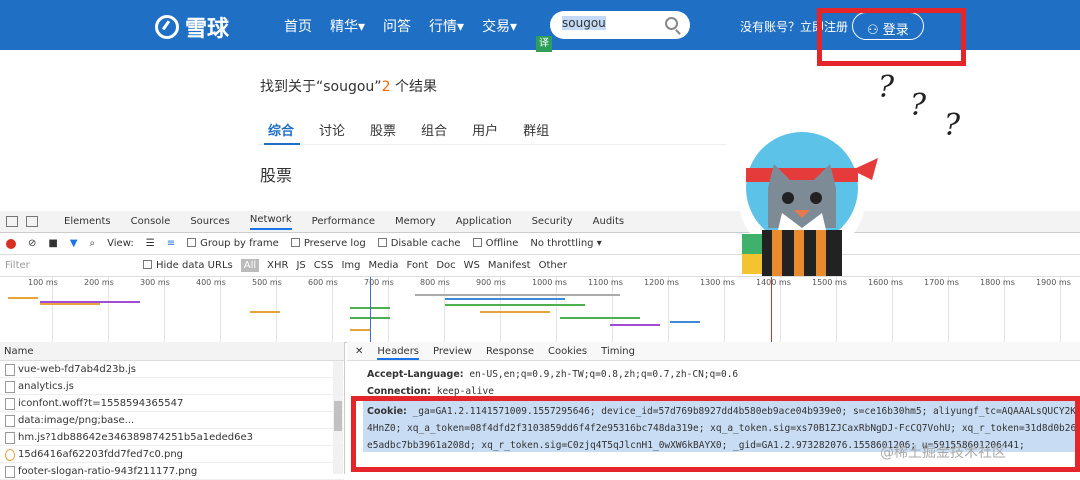 Image resolution: width=1080 pixels, height=480 pixels. Describe the element at coordinates (379, 282) in the screenshot. I see `timeline-tick-label: 700 ms` at that location.